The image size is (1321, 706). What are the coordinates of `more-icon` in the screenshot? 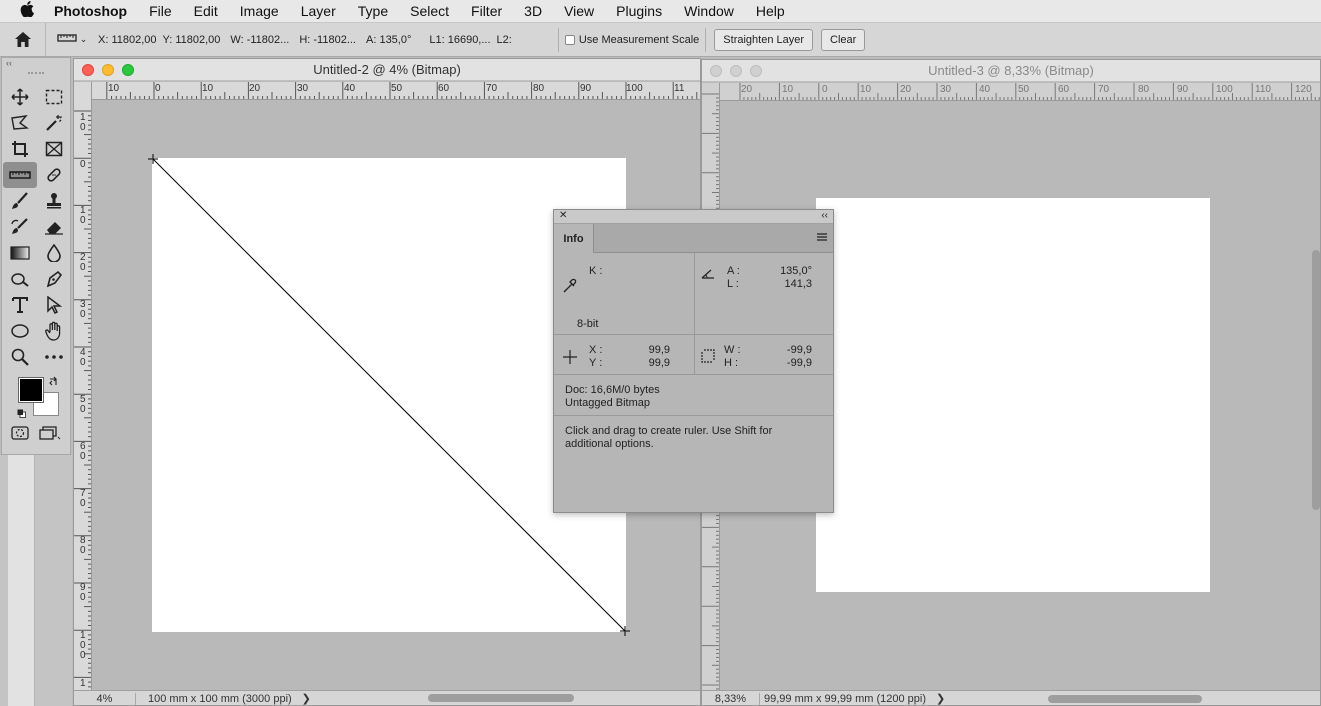 It's located at (54, 357).